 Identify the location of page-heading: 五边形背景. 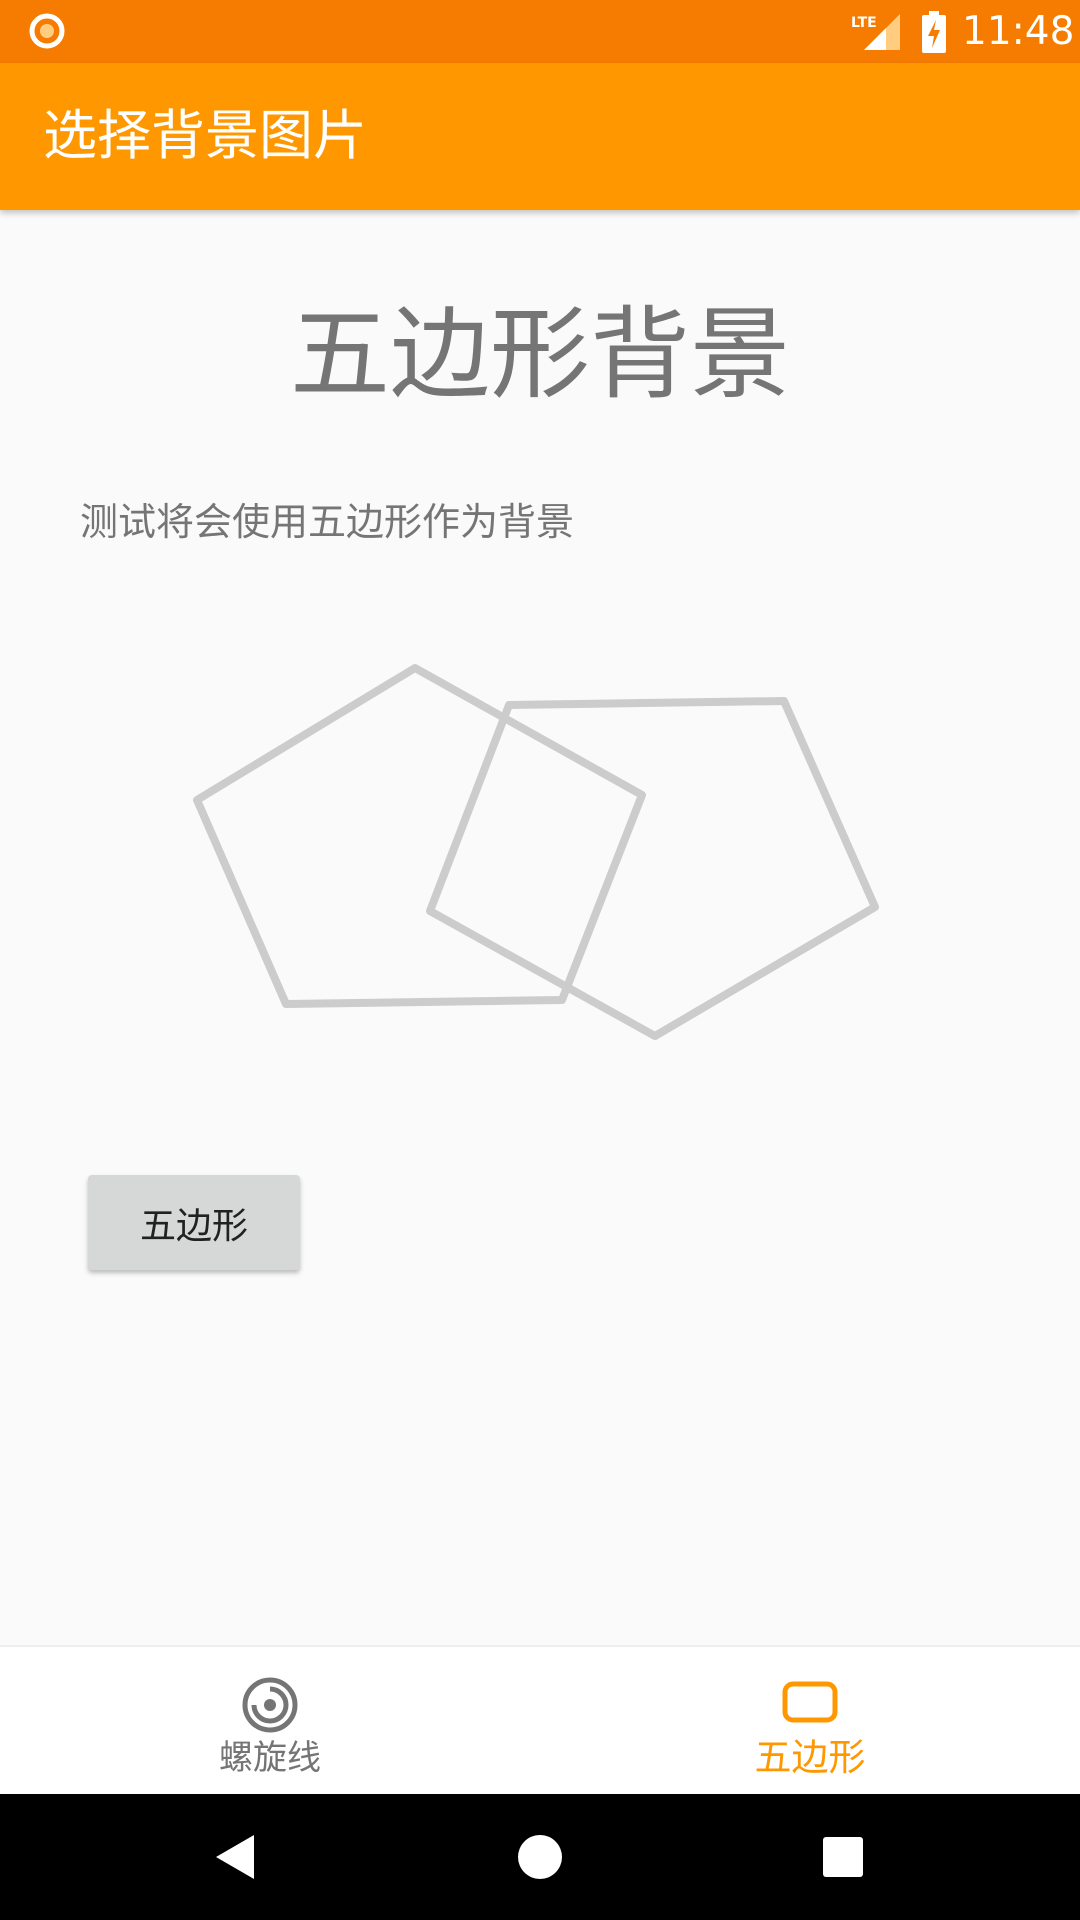
(540, 354).